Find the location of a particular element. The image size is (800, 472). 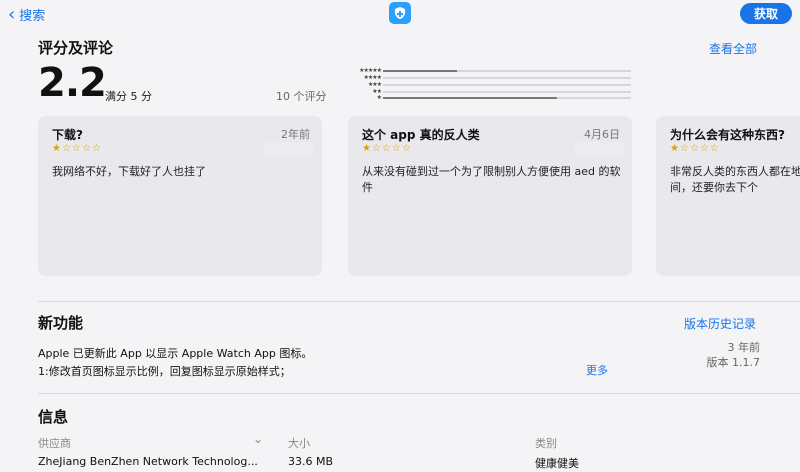

review-body: 我网络不好，下载好了人也挂了 is located at coordinates (129, 171).